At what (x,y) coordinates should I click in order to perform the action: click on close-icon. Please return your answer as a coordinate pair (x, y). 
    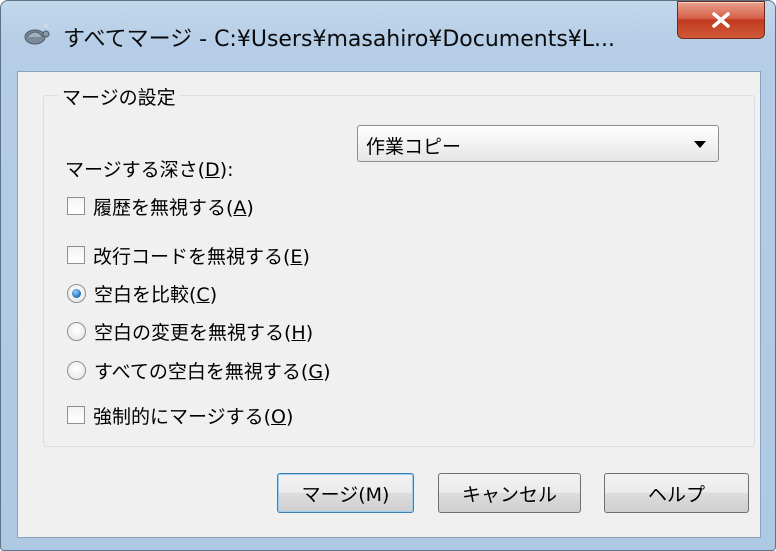
    Looking at the image, I should click on (721, 20).